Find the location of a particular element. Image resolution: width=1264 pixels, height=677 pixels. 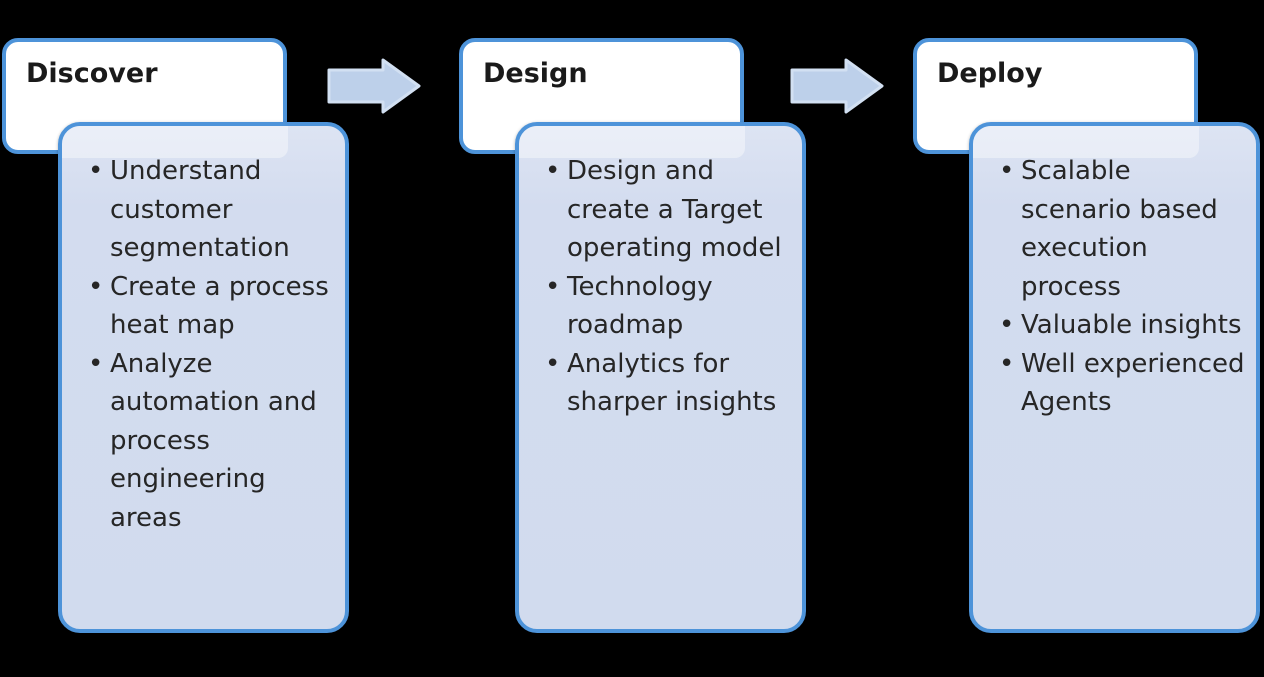

list-item: • Valuable insights is located at coordinates (1121, 325).